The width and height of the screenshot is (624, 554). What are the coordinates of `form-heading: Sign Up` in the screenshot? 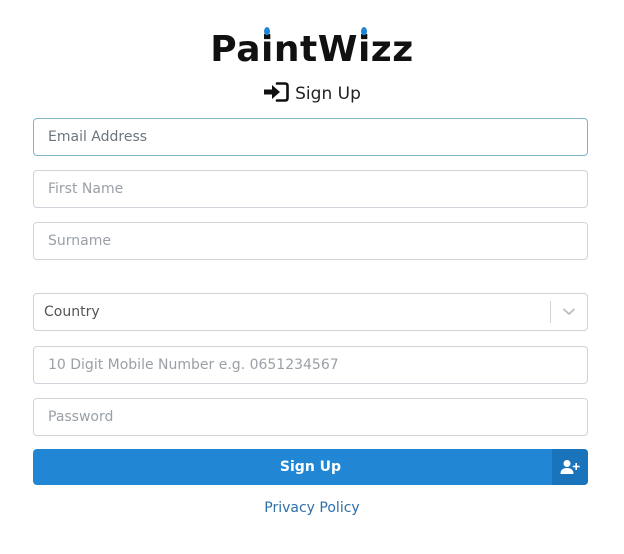 It's located at (312, 94).